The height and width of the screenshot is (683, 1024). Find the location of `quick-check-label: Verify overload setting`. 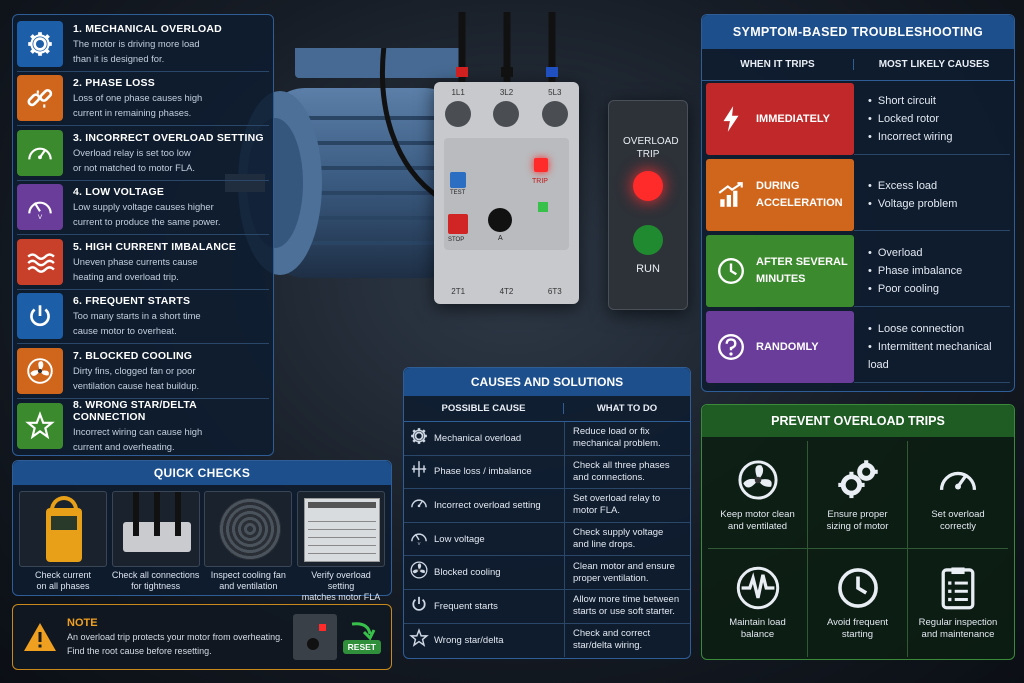

quick-check-label: Verify overload setting is located at coordinates (341, 580).